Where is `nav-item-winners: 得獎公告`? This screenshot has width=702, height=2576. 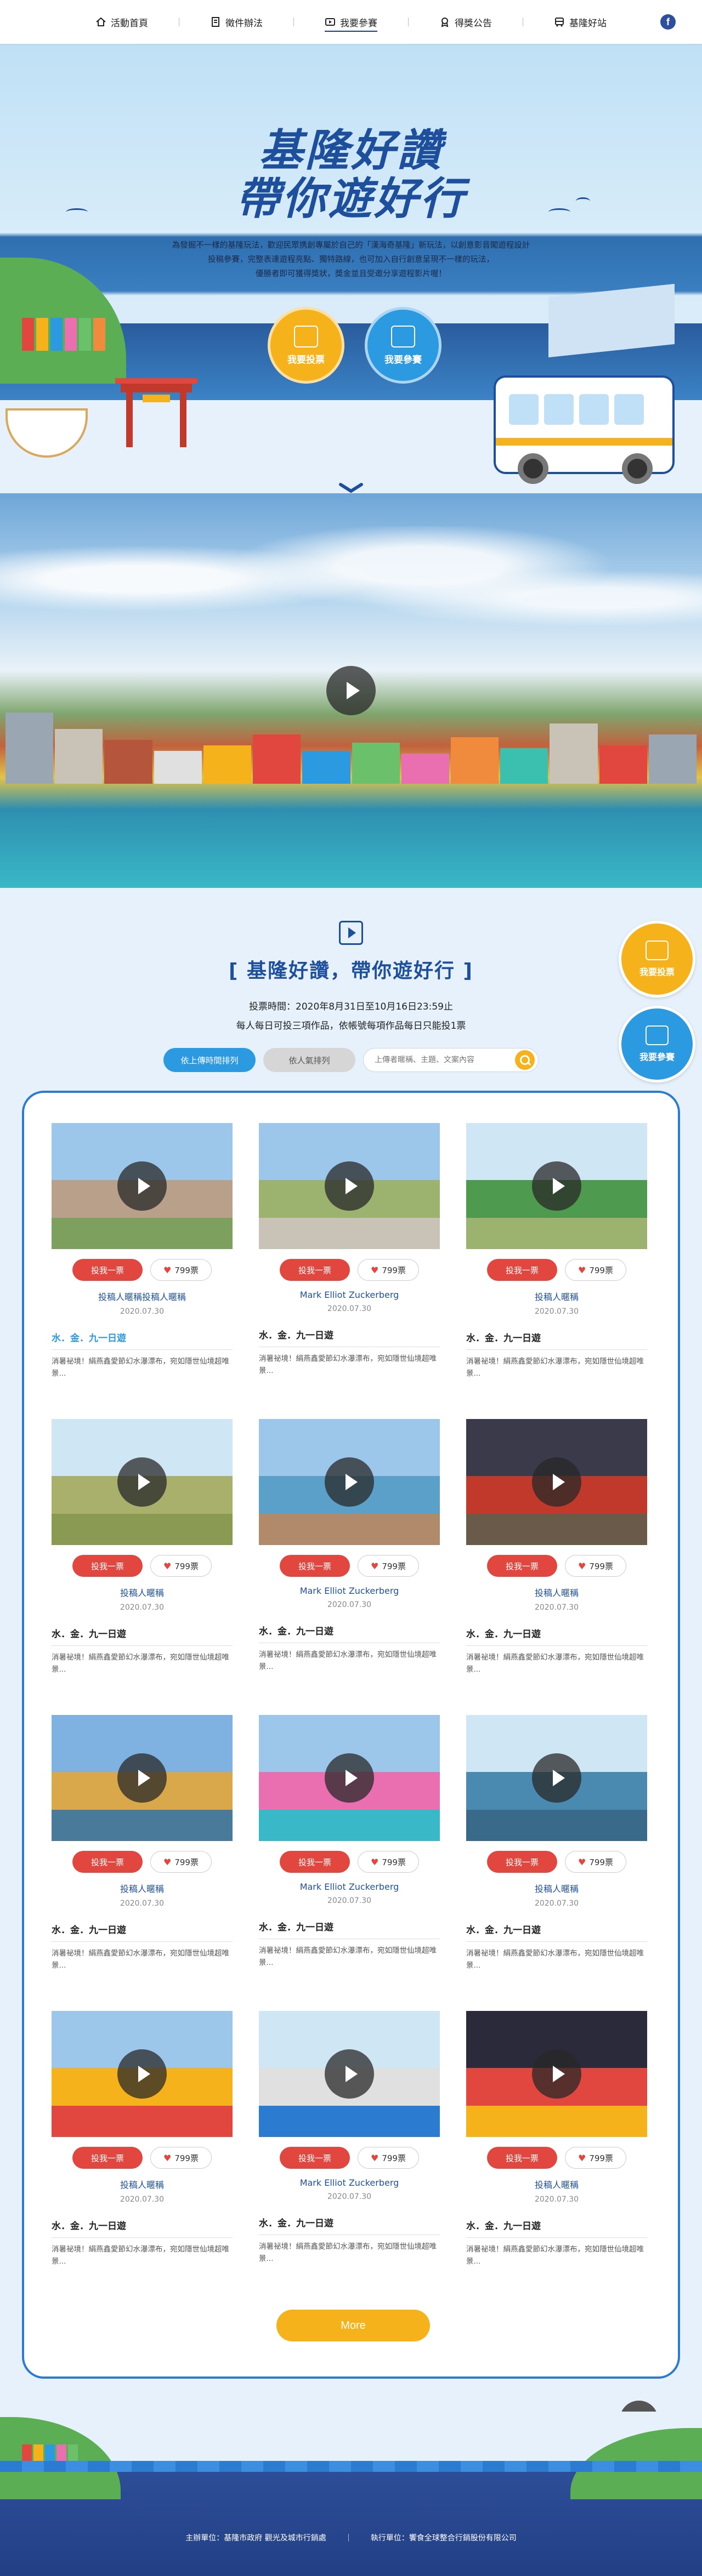
nav-item-winners: 得獎公告 is located at coordinates (465, 22).